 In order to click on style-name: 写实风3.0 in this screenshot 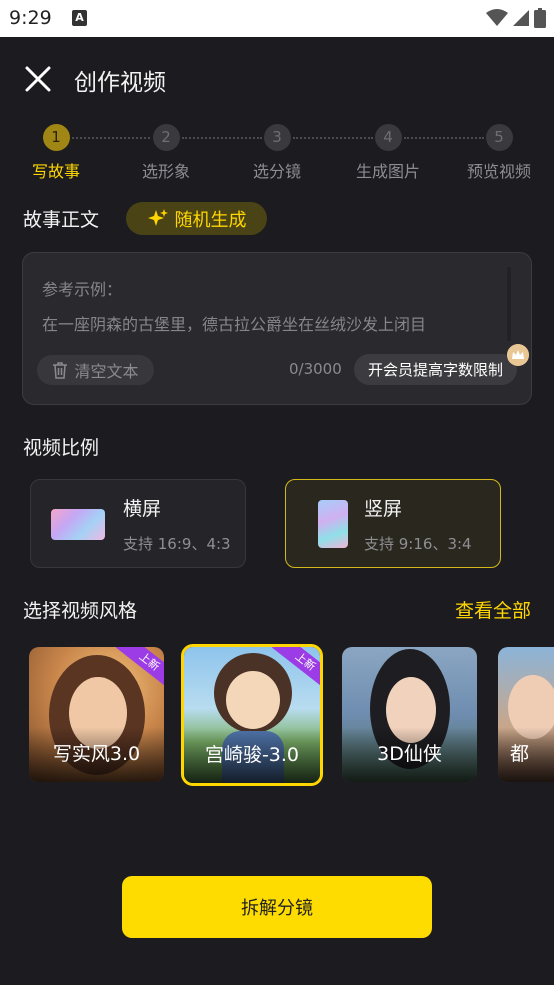, I will do `click(96, 754)`.